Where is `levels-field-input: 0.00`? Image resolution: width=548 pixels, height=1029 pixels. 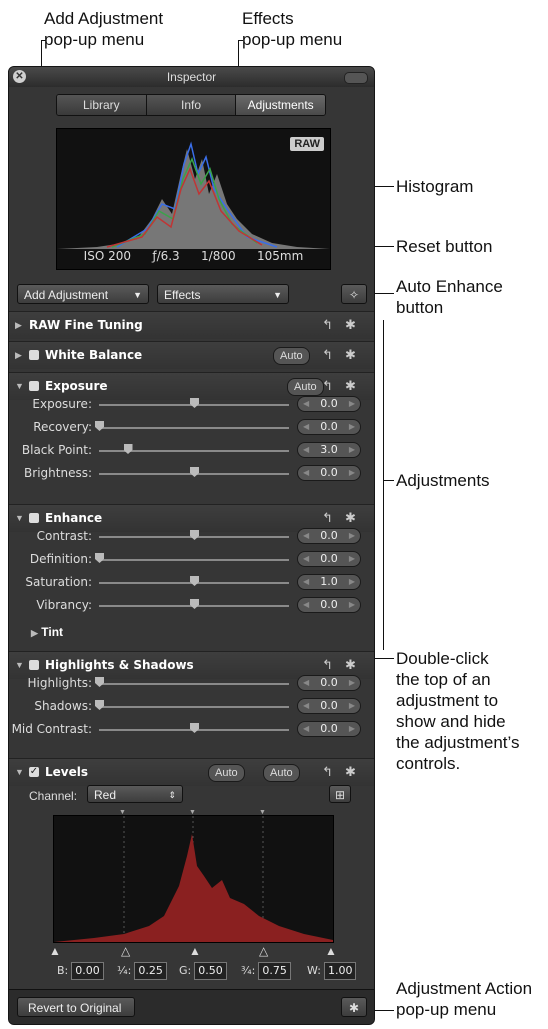 levels-field-input: 0.00 is located at coordinates (87, 971).